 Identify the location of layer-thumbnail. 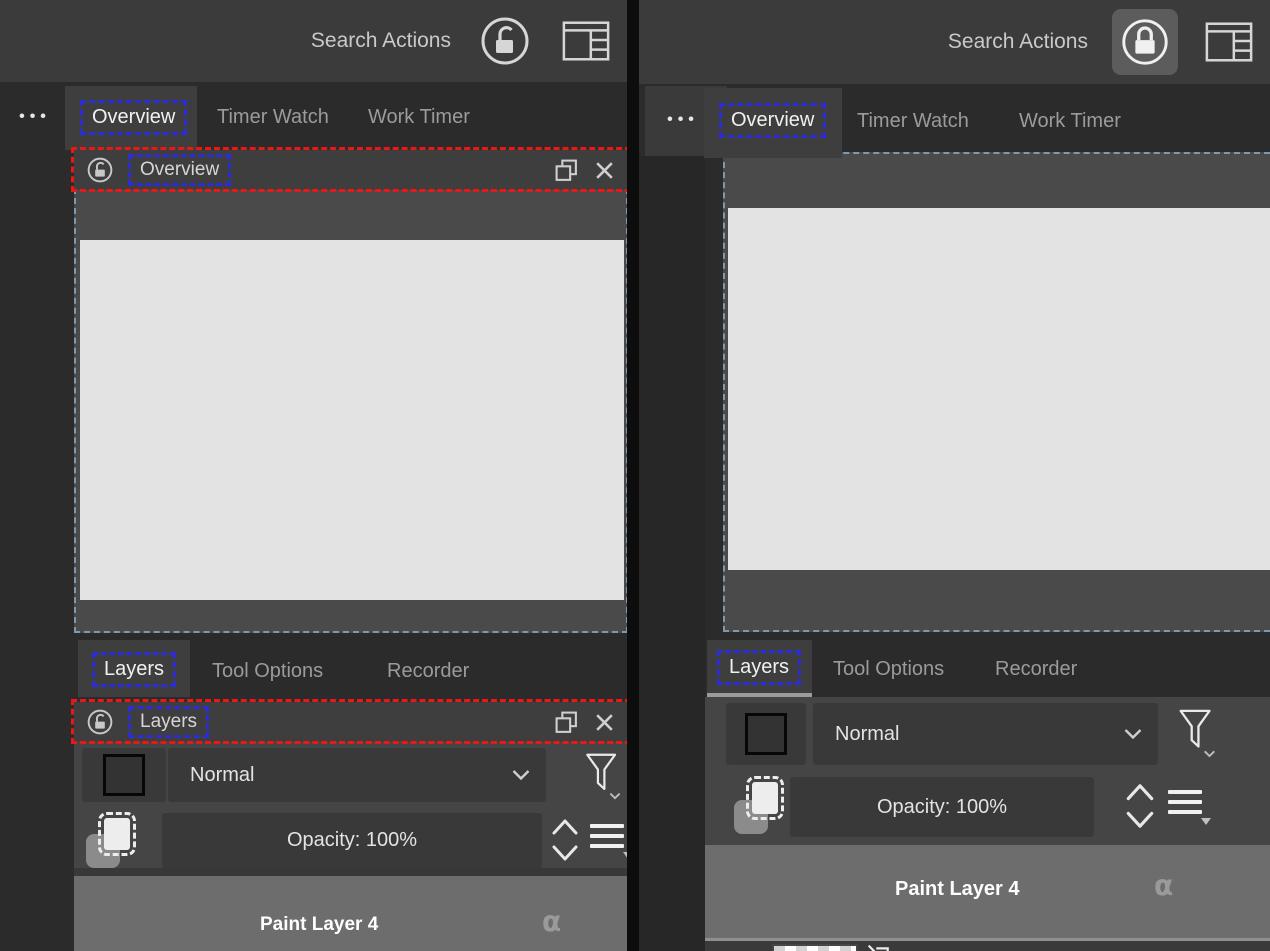
(815, 947).